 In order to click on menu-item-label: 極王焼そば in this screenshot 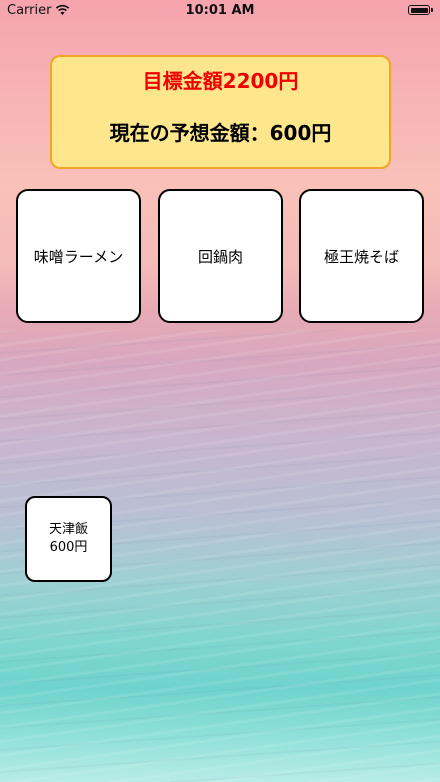, I will do `click(361, 256)`.